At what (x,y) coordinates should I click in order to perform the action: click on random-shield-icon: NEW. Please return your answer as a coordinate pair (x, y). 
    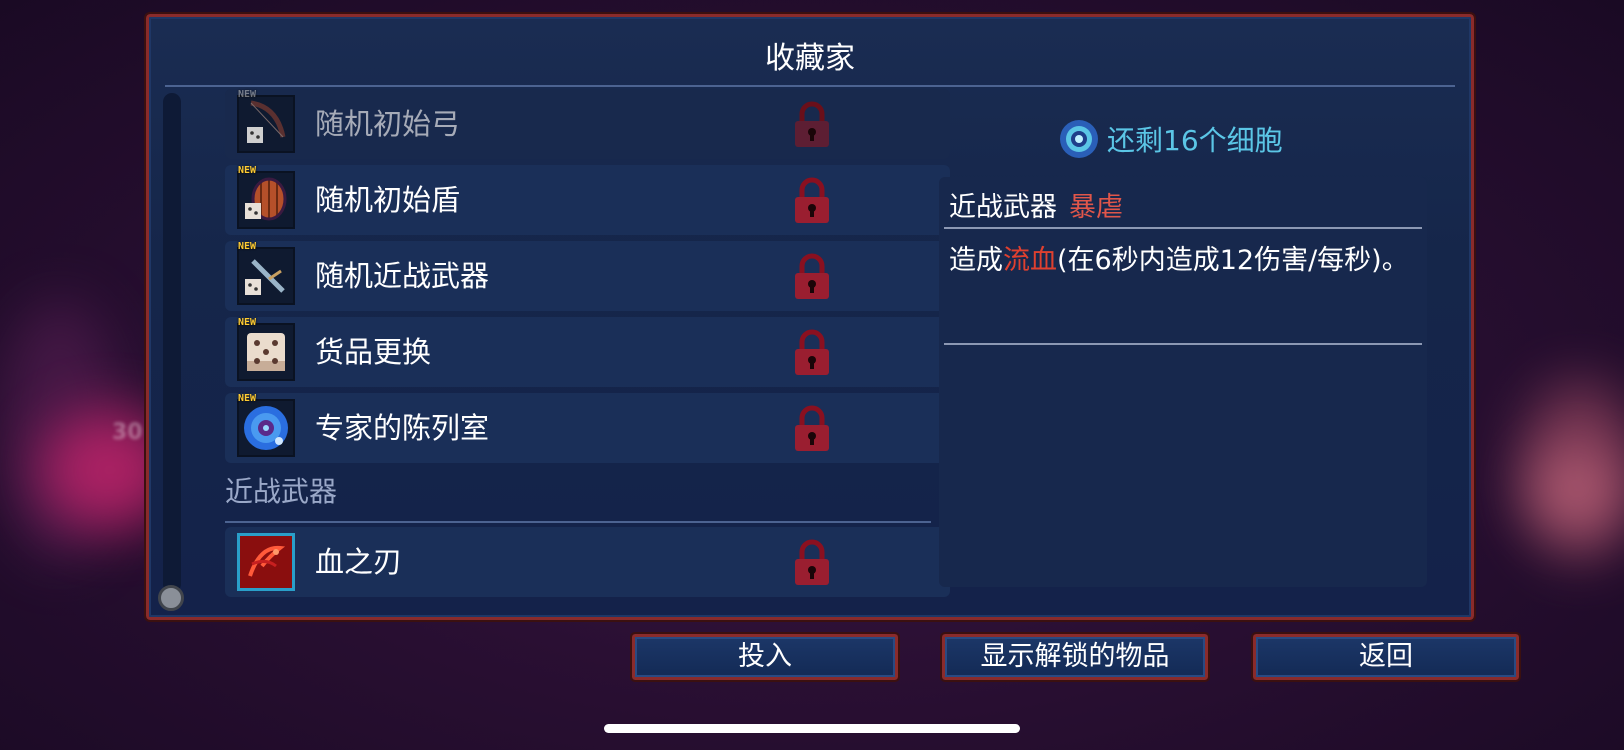
    Looking at the image, I should click on (266, 197).